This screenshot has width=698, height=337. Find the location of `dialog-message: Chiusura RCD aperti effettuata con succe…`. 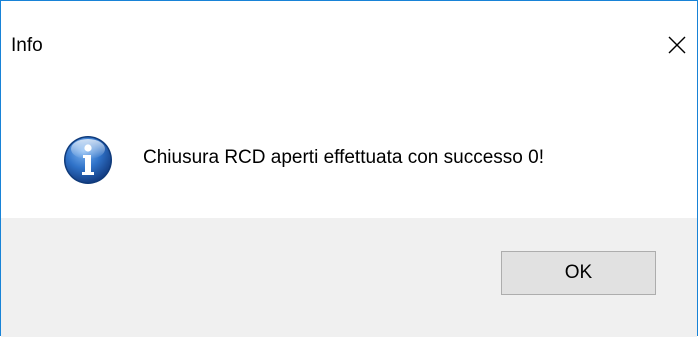

dialog-message: Chiusura RCD aperti effettuata con succe… is located at coordinates (343, 157).